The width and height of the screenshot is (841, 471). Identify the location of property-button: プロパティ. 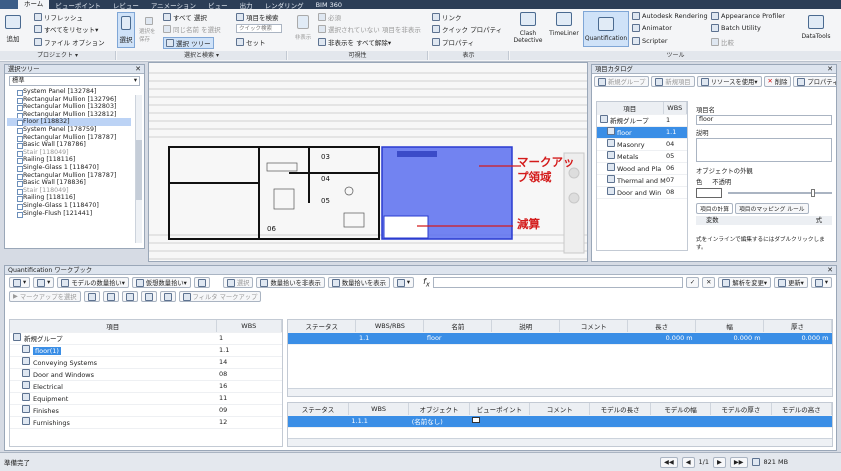
(814, 81).